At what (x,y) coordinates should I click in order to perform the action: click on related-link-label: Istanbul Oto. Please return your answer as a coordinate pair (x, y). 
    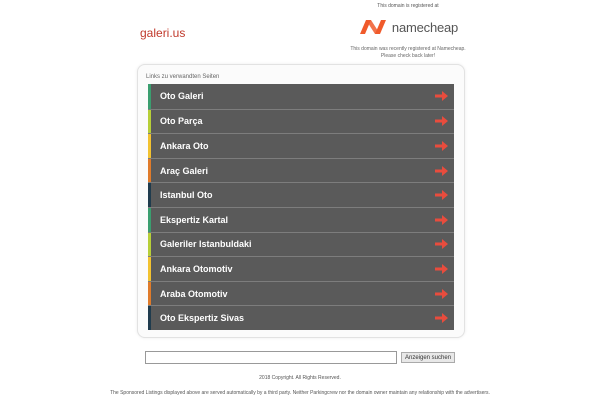
    Looking at the image, I should click on (186, 195).